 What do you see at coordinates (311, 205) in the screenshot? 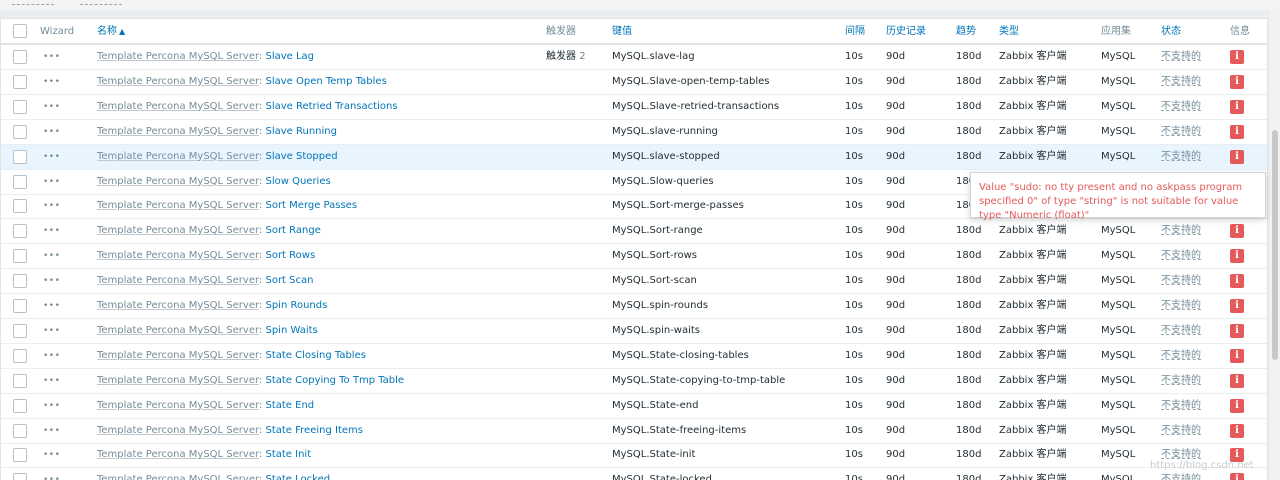
I see `item-link: Sort Merge Passes` at bounding box center [311, 205].